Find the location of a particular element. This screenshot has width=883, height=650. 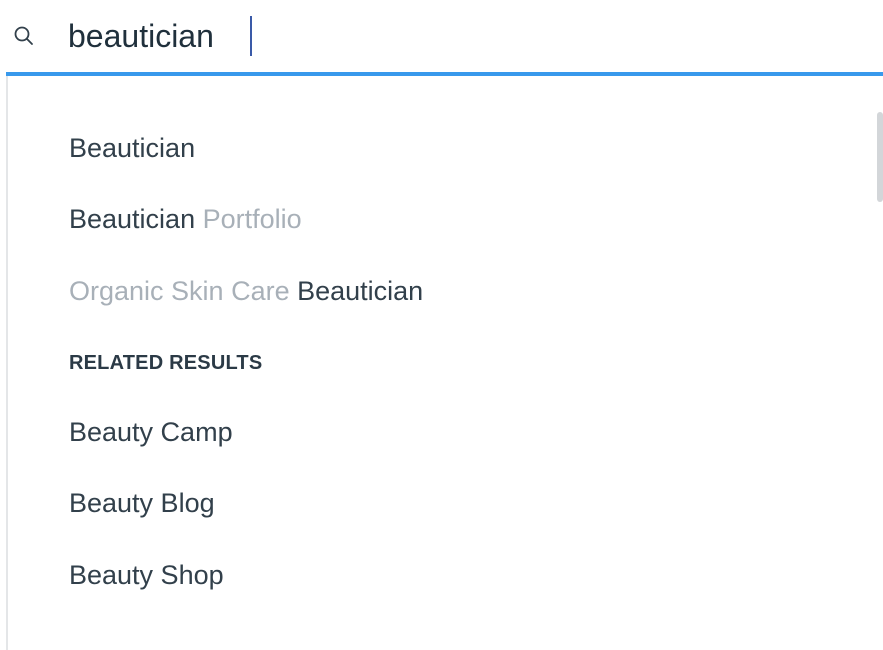

related-results-heading: RELATED RESULTS is located at coordinates (166, 363).